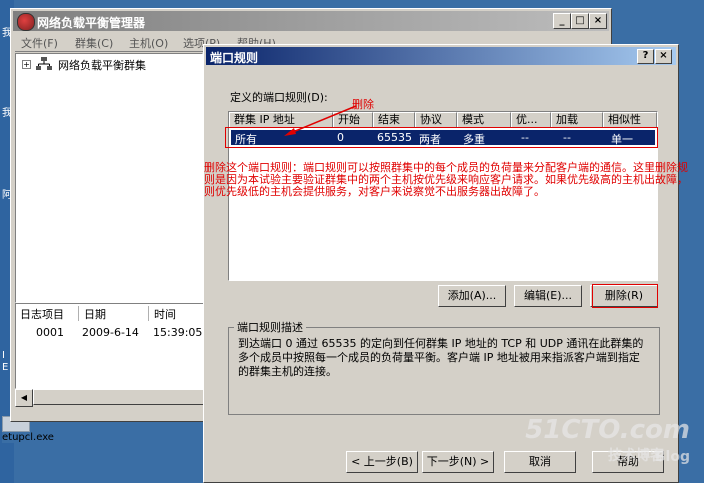 The width and height of the screenshot is (704, 483). Describe the element at coordinates (394, 120) in the screenshot. I see `column-end: 结束` at that location.